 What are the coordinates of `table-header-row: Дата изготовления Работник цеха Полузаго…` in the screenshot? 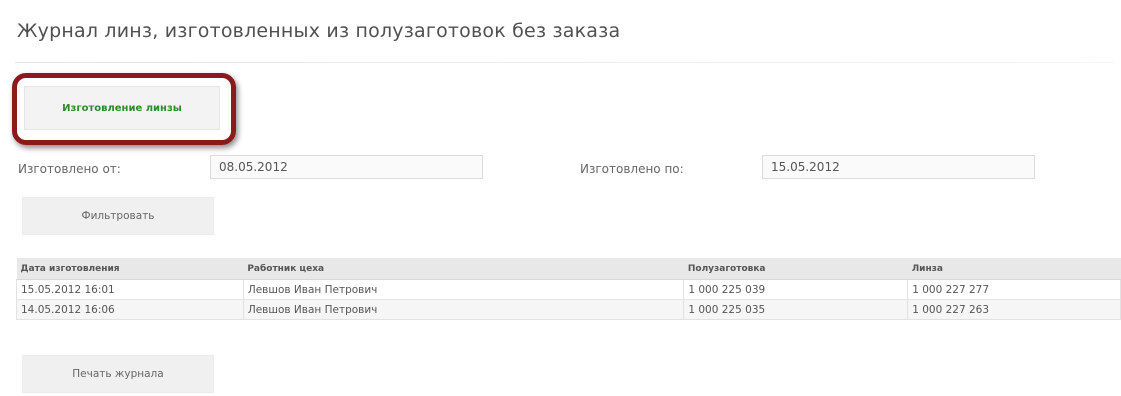 It's located at (568, 269).